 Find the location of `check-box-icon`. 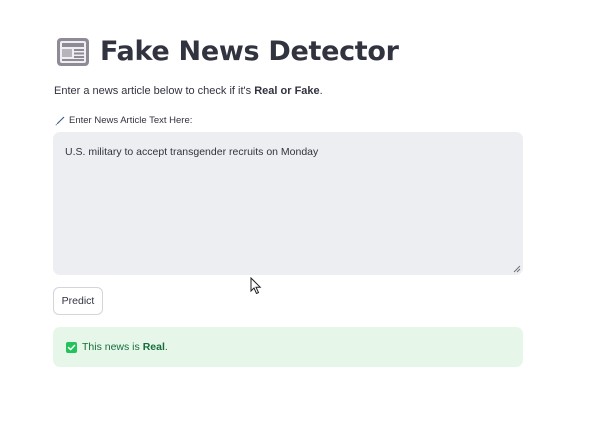

check-box-icon is located at coordinates (71, 347).